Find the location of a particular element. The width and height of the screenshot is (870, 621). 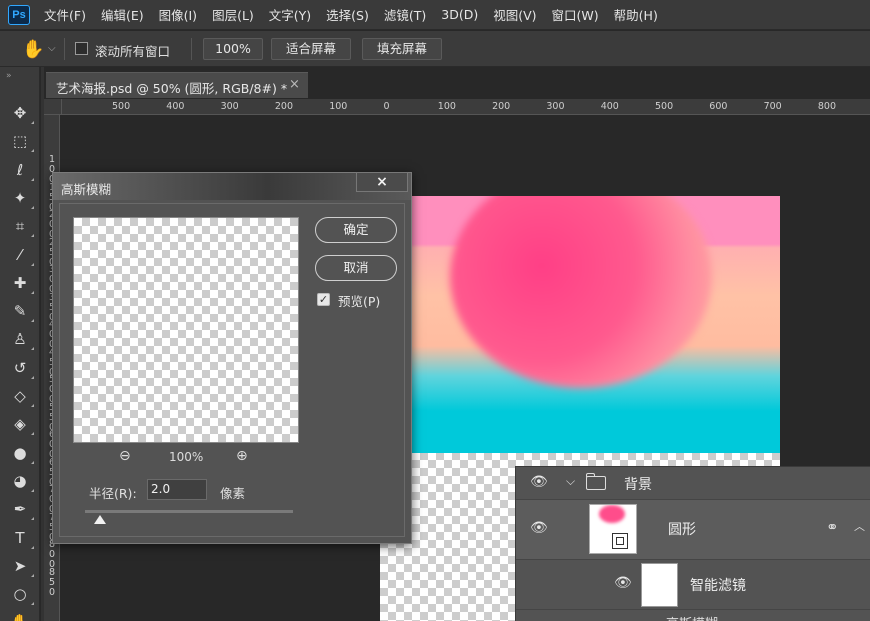

zoom-in-icon: ⊕ is located at coordinates (242, 456).